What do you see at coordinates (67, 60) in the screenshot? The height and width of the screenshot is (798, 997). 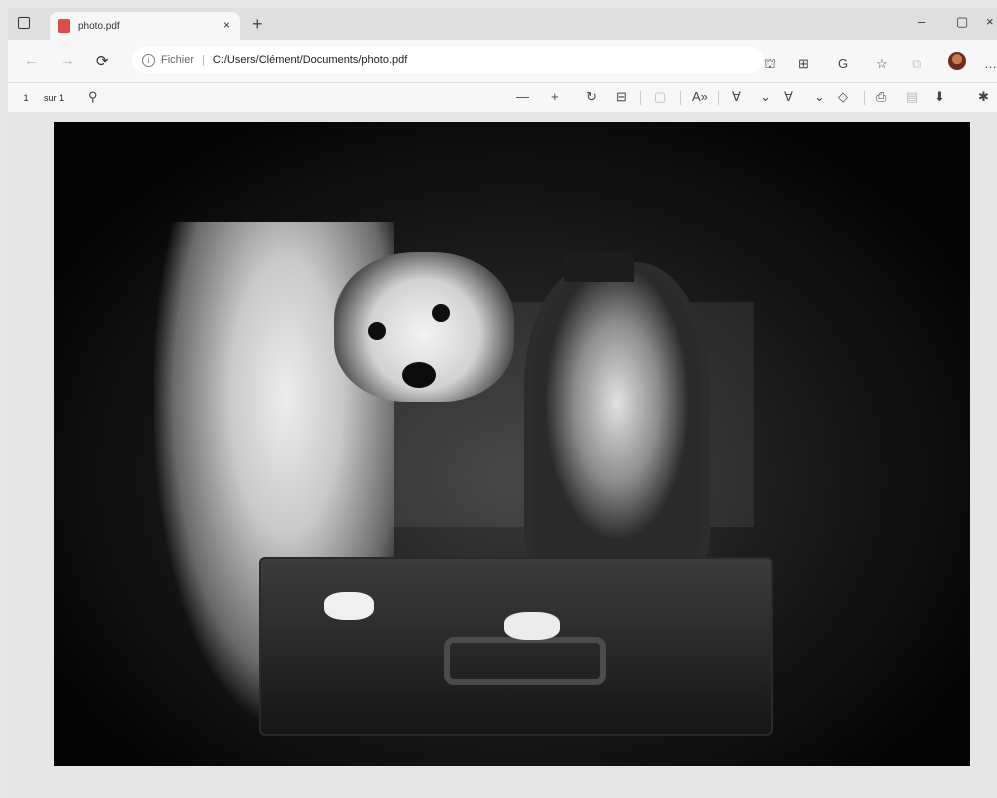 I see `forward-button: →` at bounding box center [67, 60].